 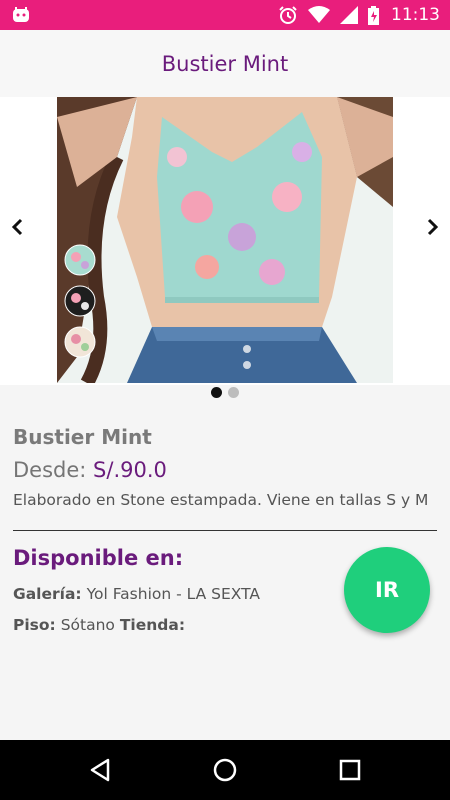 I want to click on price-row: Desde: S/.90.0, so click(x=228, y=470).